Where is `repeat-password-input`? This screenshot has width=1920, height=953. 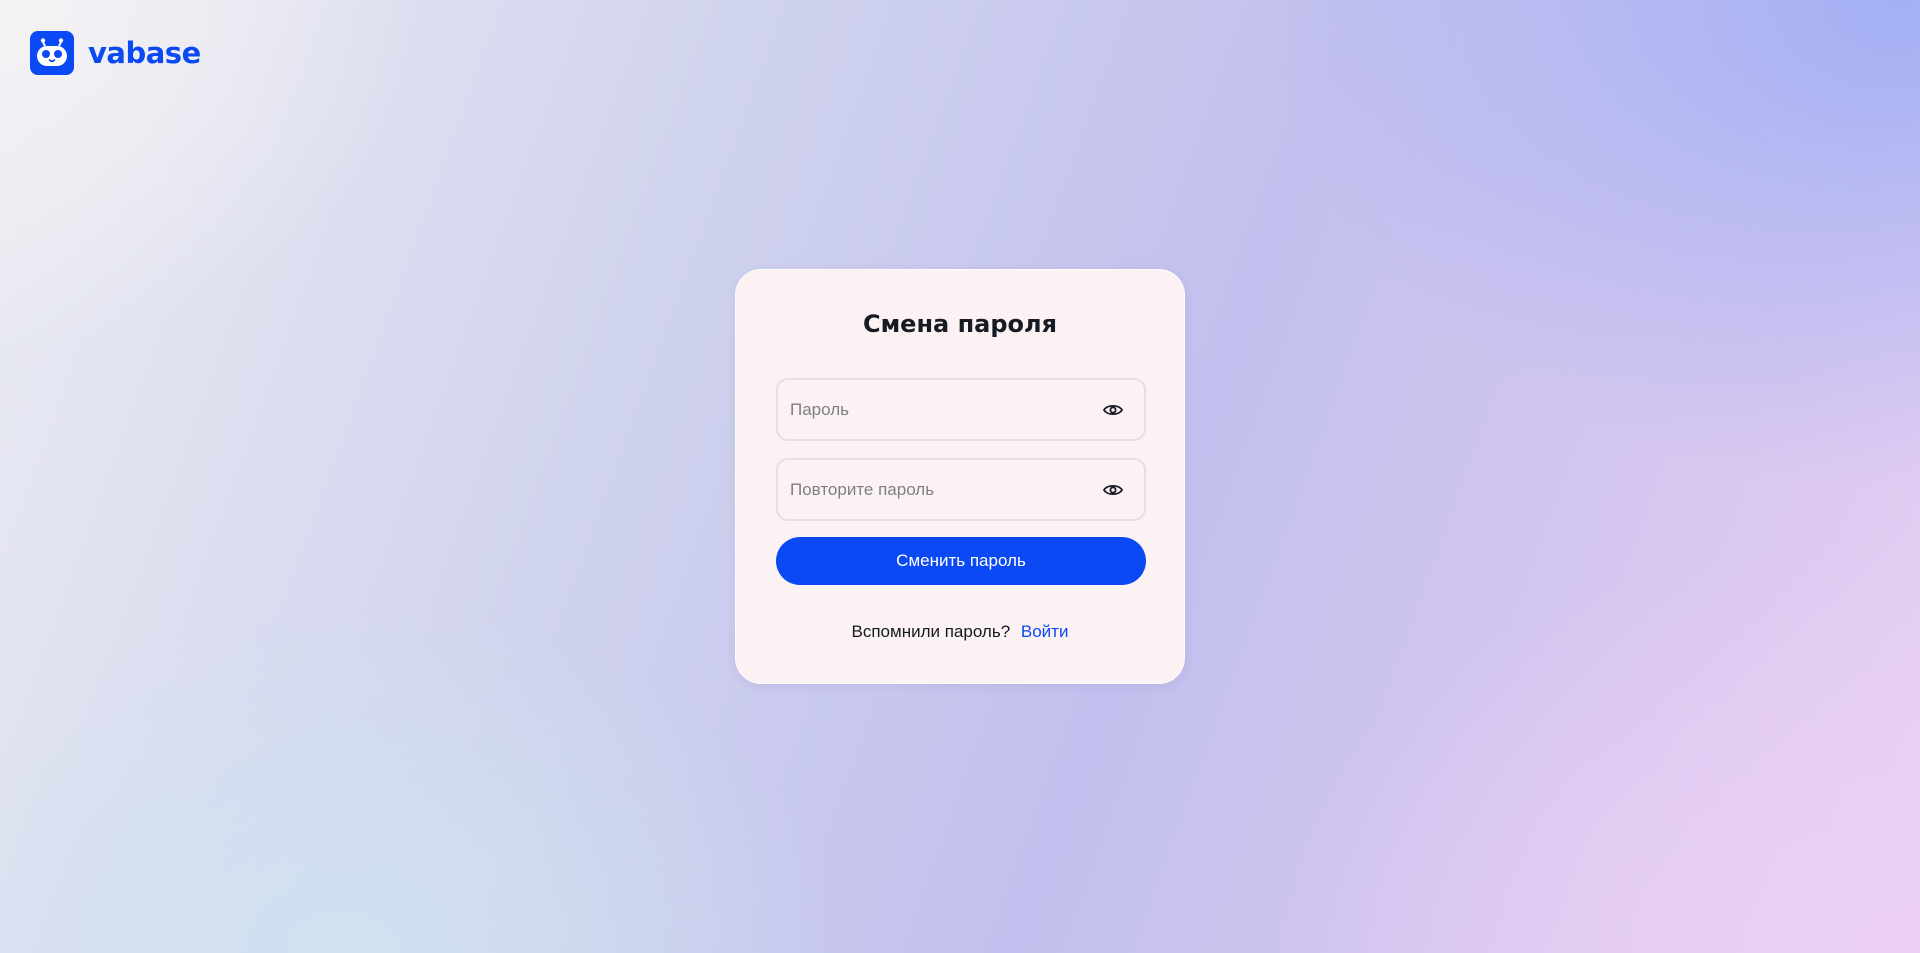
repeat-password-input is located at coordinates (940, 489).